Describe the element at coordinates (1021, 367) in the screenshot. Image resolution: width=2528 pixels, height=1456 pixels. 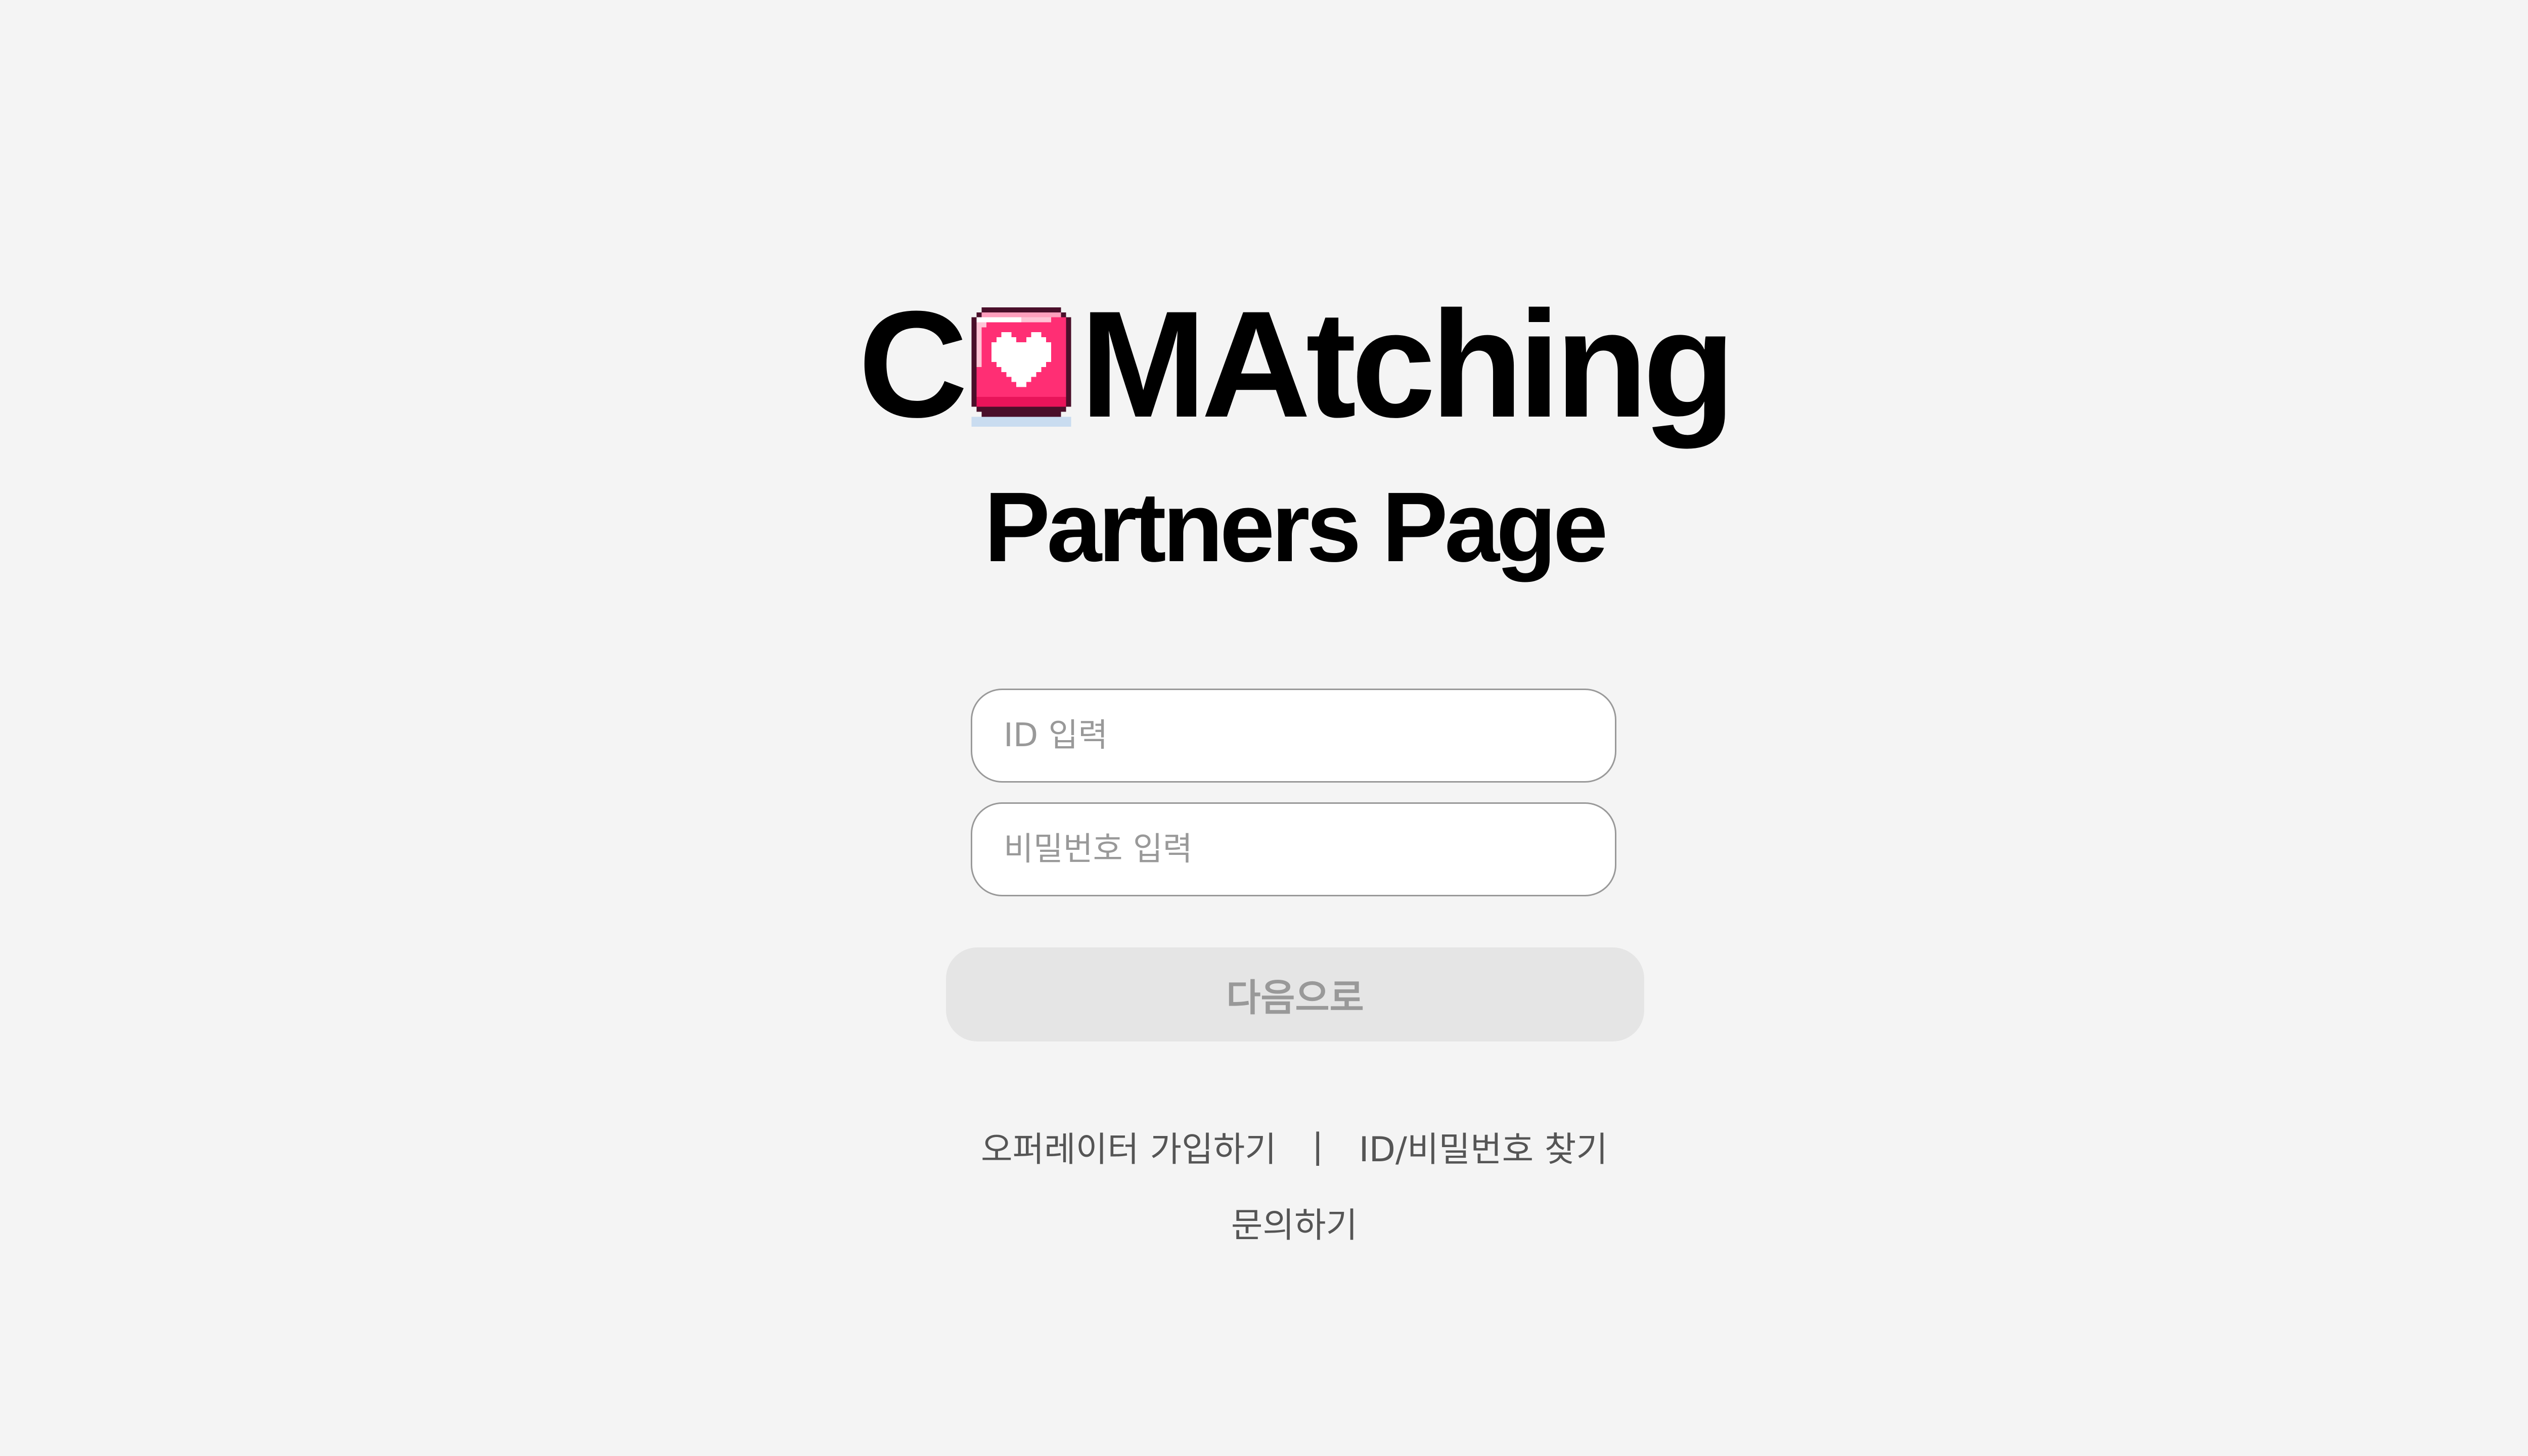
I see `pixel-heart-icon` at that location.